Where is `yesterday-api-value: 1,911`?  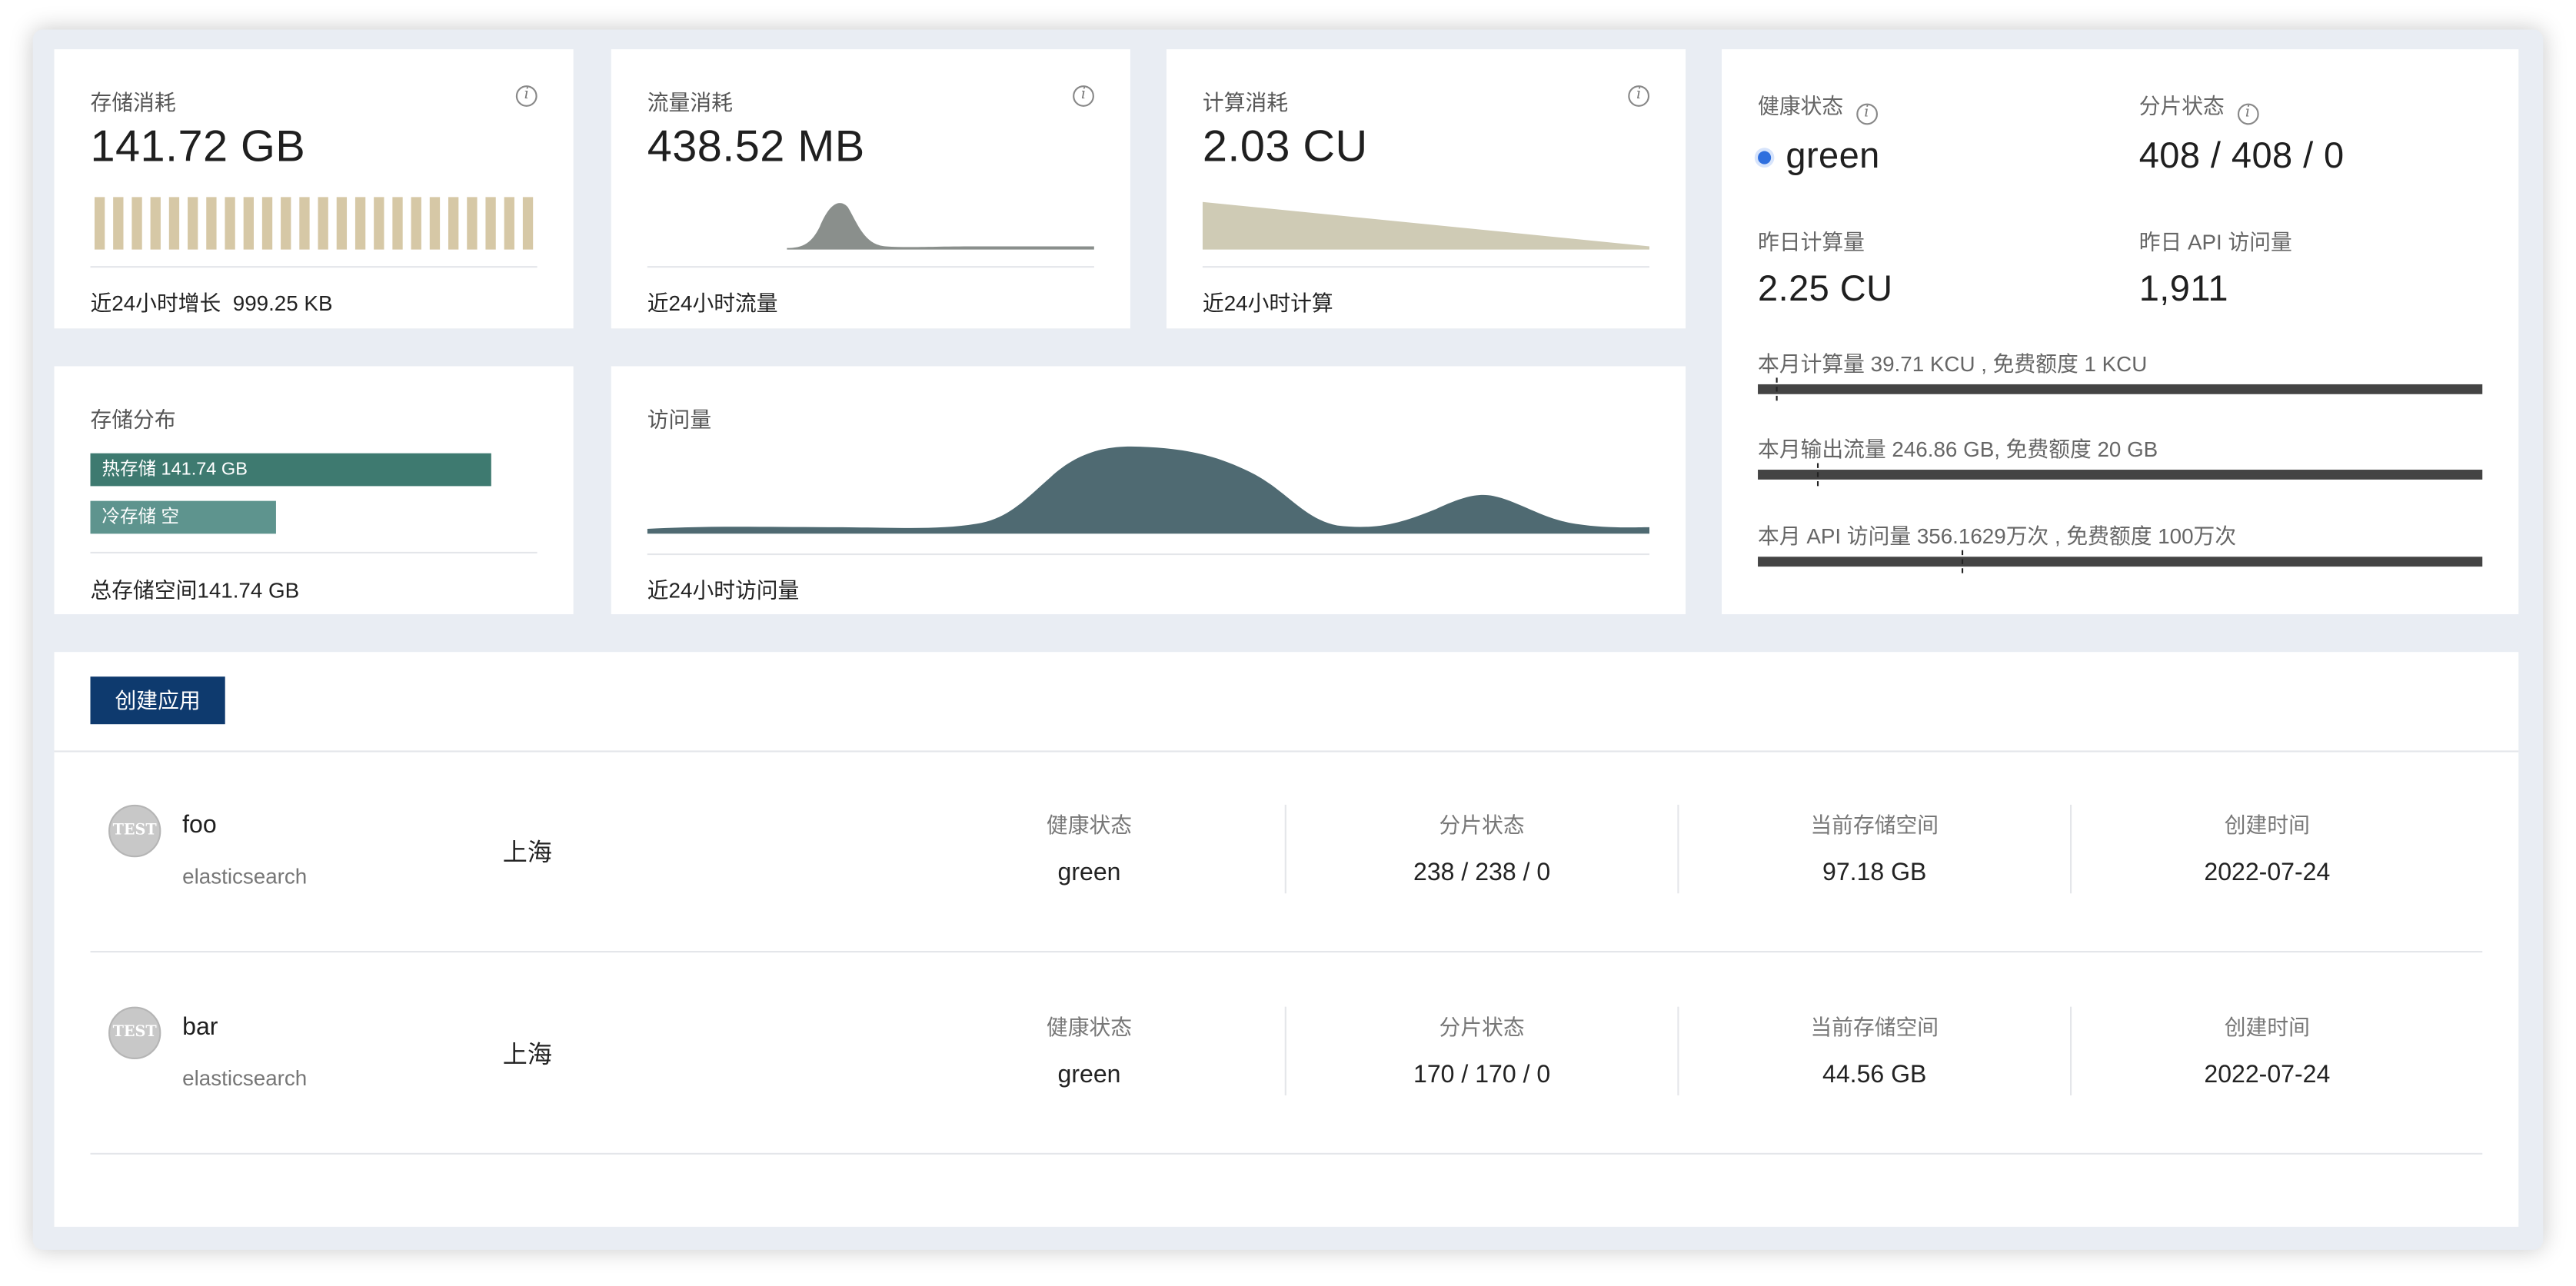 yesterday-api-value: 1,911 is located at coordinates (2183, 288).